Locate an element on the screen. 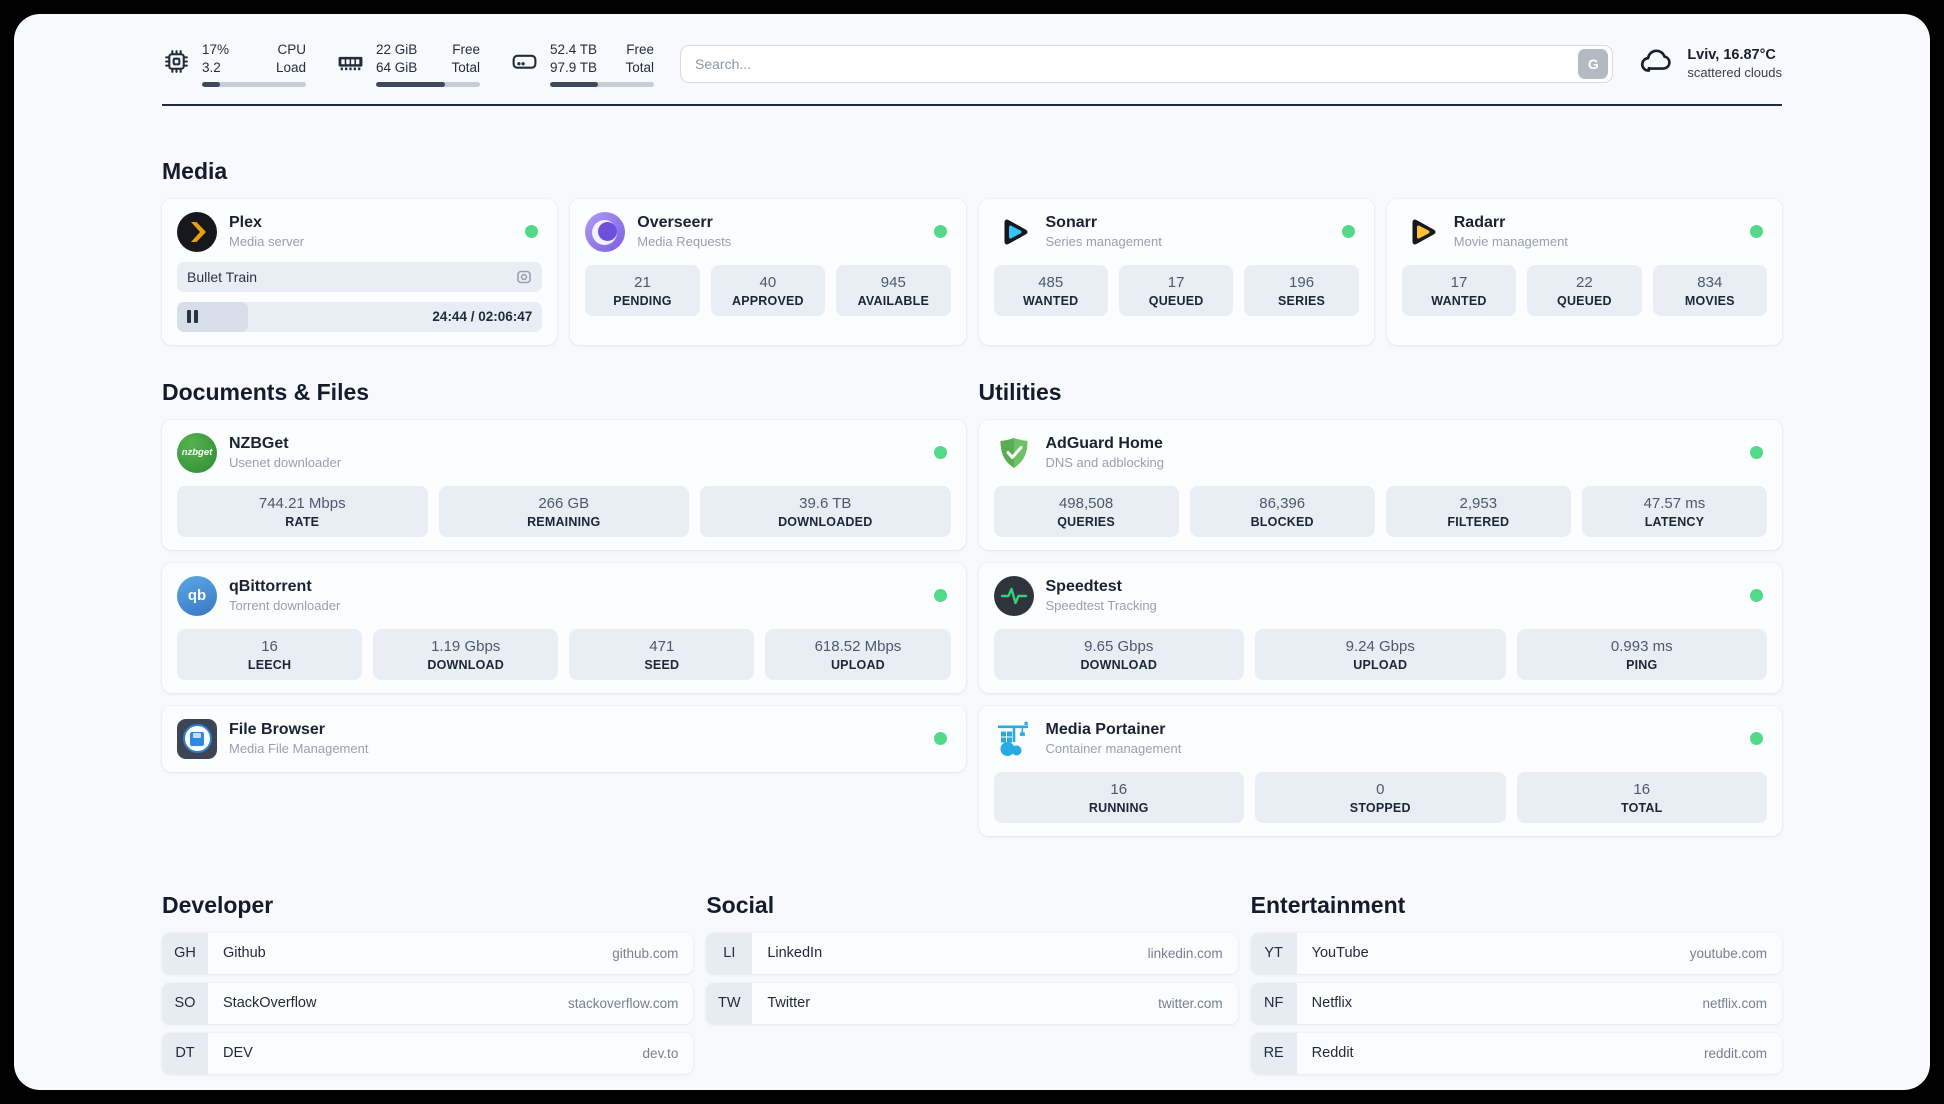  pause-icon is located at coordinates (192, 317).